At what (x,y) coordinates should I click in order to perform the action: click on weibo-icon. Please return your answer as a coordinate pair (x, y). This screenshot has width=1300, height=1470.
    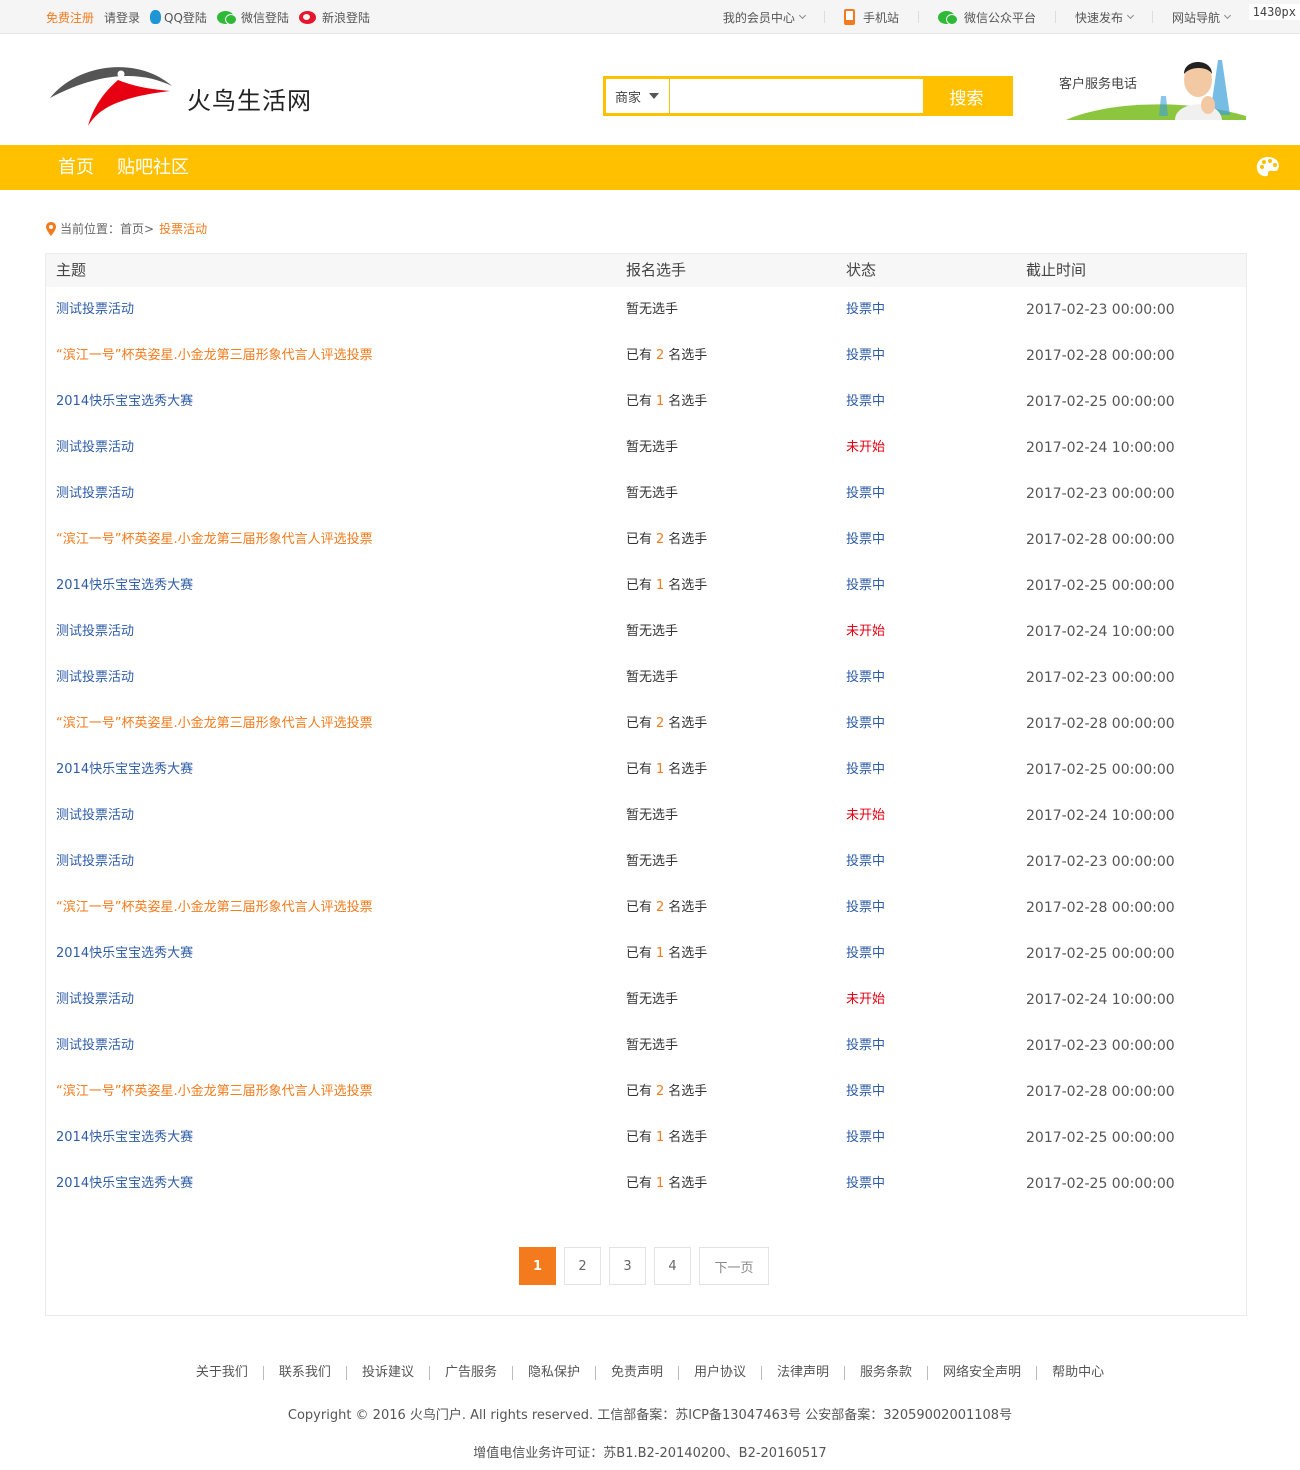
    Looking at the image, I should click on (307, 17).